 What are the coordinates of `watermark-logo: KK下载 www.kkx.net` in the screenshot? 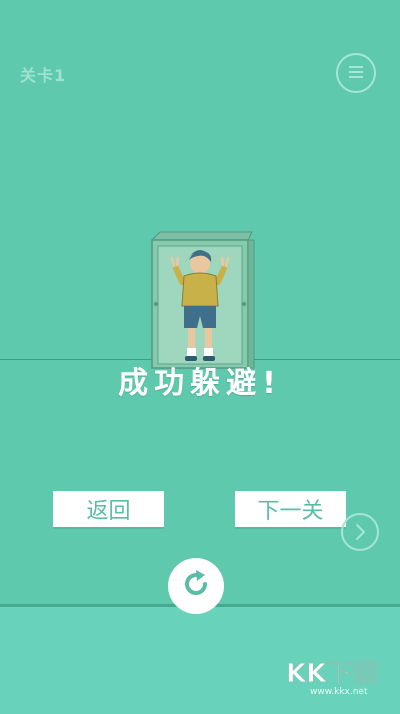 It's located at (342, 677).